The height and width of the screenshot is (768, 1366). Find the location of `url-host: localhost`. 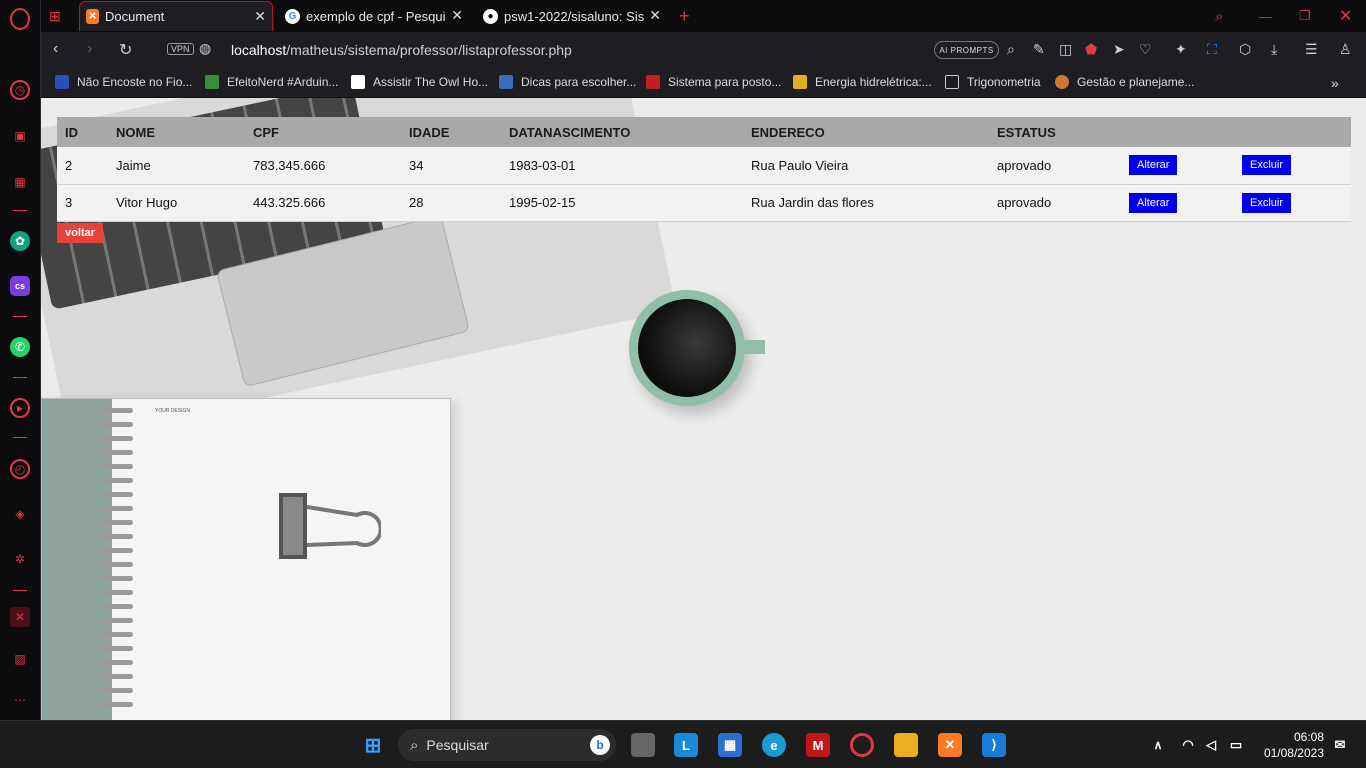

url-host: localhost is located at coordinates (259, 50).